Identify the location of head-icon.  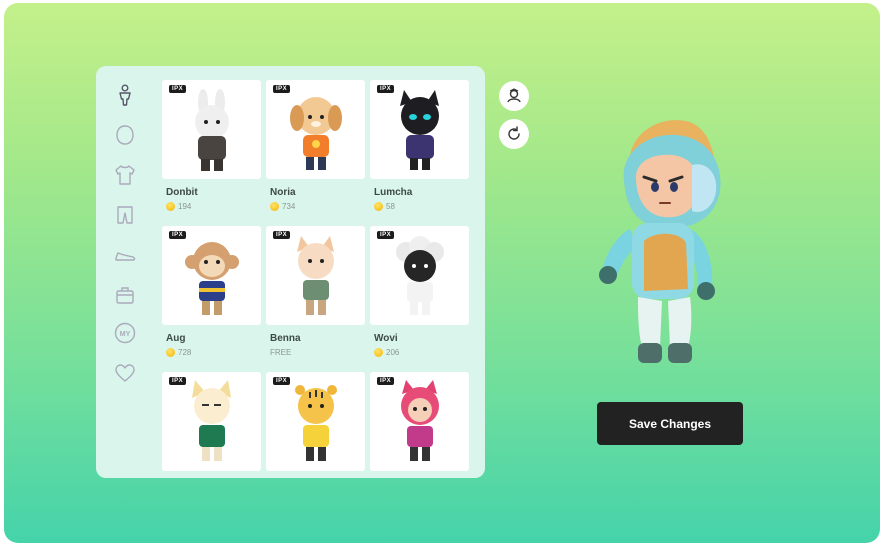
(125, 135).